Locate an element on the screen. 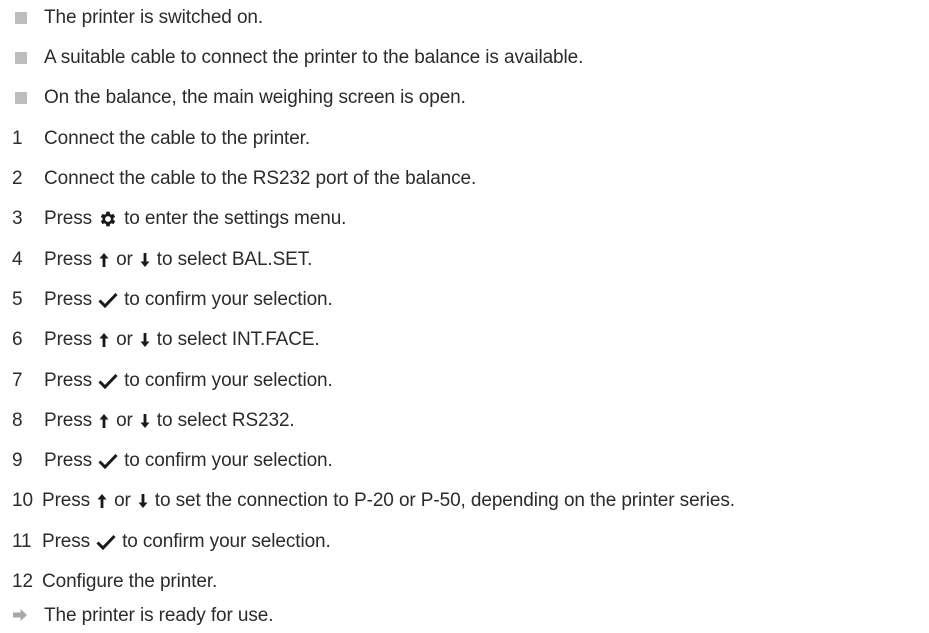 This screenshot has height=633, width=929. step-item: 12 Configure the printer. is located at coordinates (108, 582).